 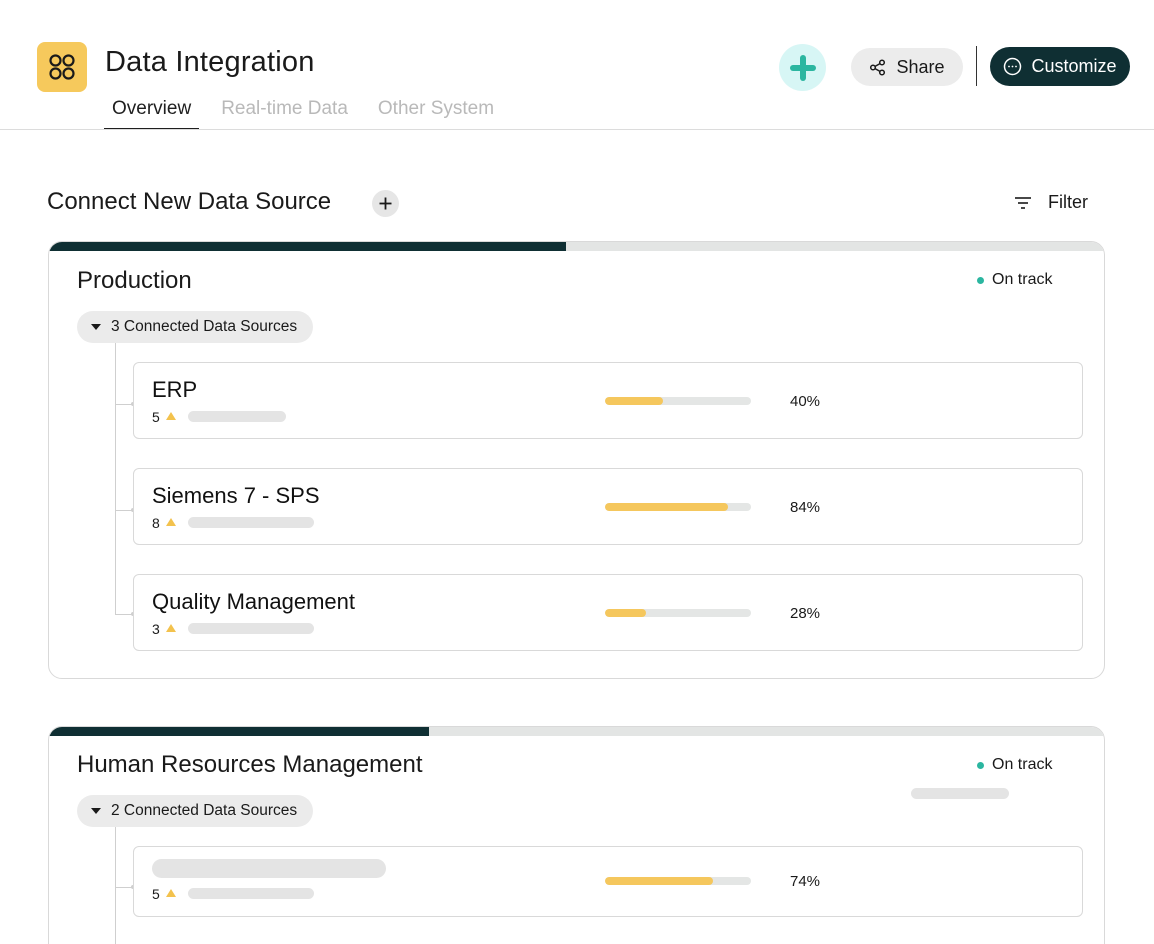 I want to click on group-title: Production, so click(x=134, y=280).